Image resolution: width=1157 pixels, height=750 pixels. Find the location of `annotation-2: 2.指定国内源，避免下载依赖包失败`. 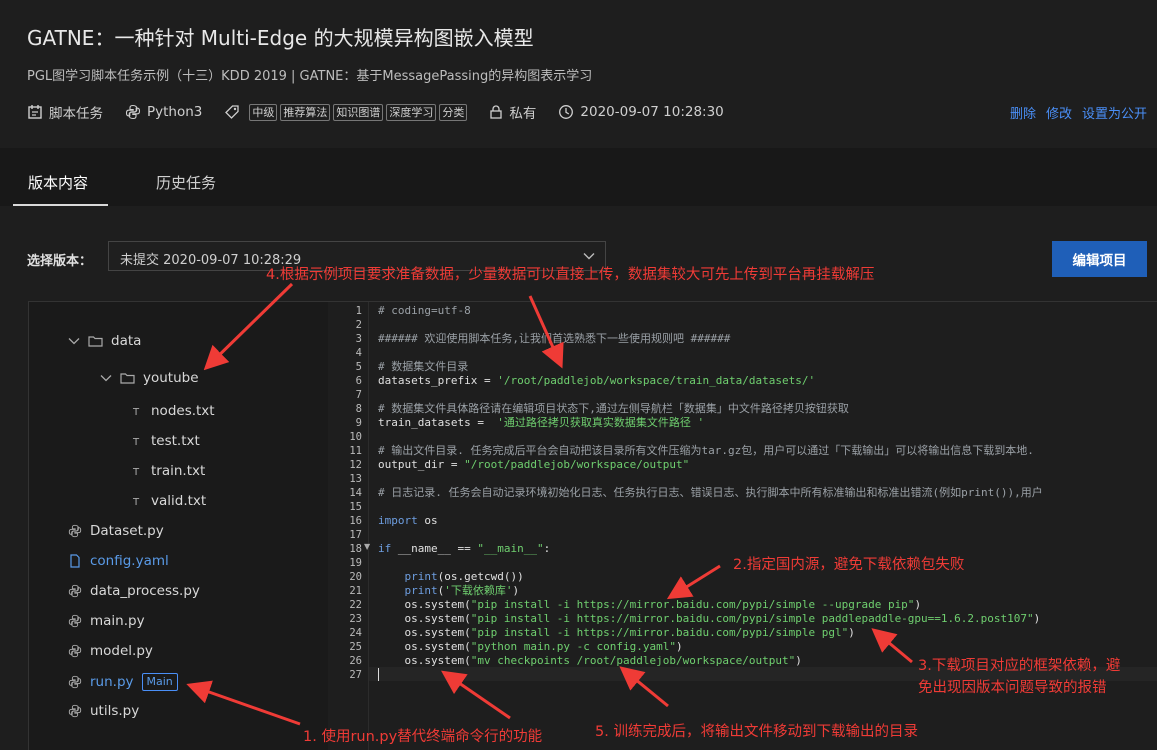

annotation-2: 2.指定国内源，避免下载依赖包失败 is located at coordinates (849, 565).